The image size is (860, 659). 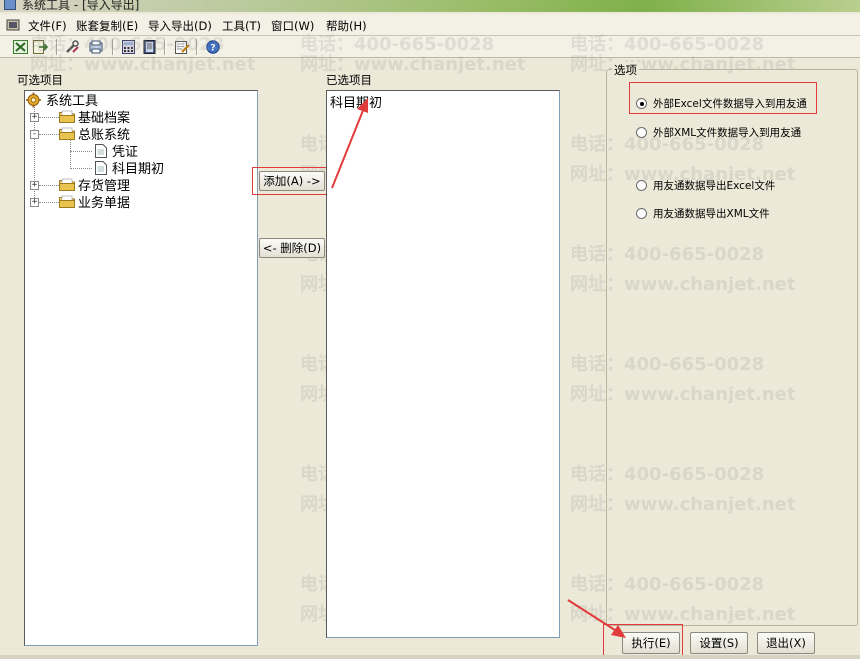 I want to click on print-preview-icon, so click(x=96, y=47).